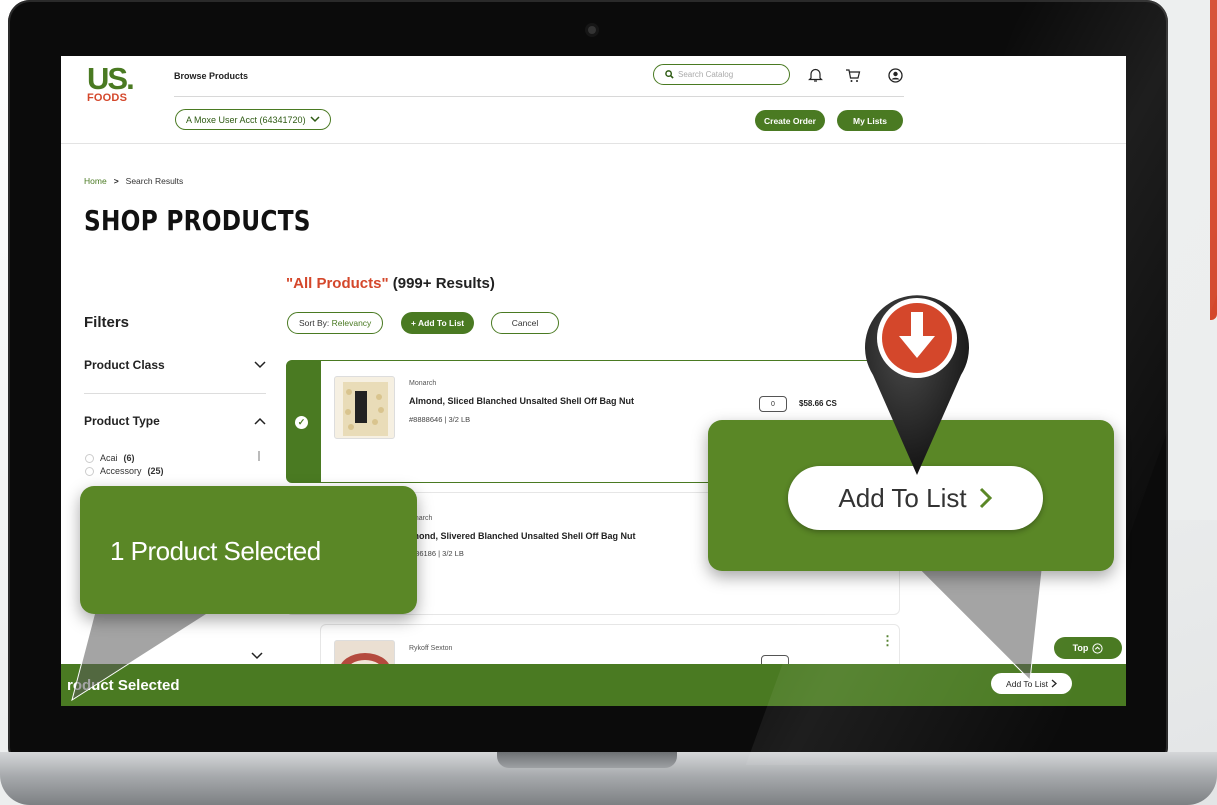 The width and height of the screenshot is (1217, 805). What do you see at coordinates (887, 641) in the screenshot?
I see `more-options-icon: ⋮` at bounding box center [887, 641].